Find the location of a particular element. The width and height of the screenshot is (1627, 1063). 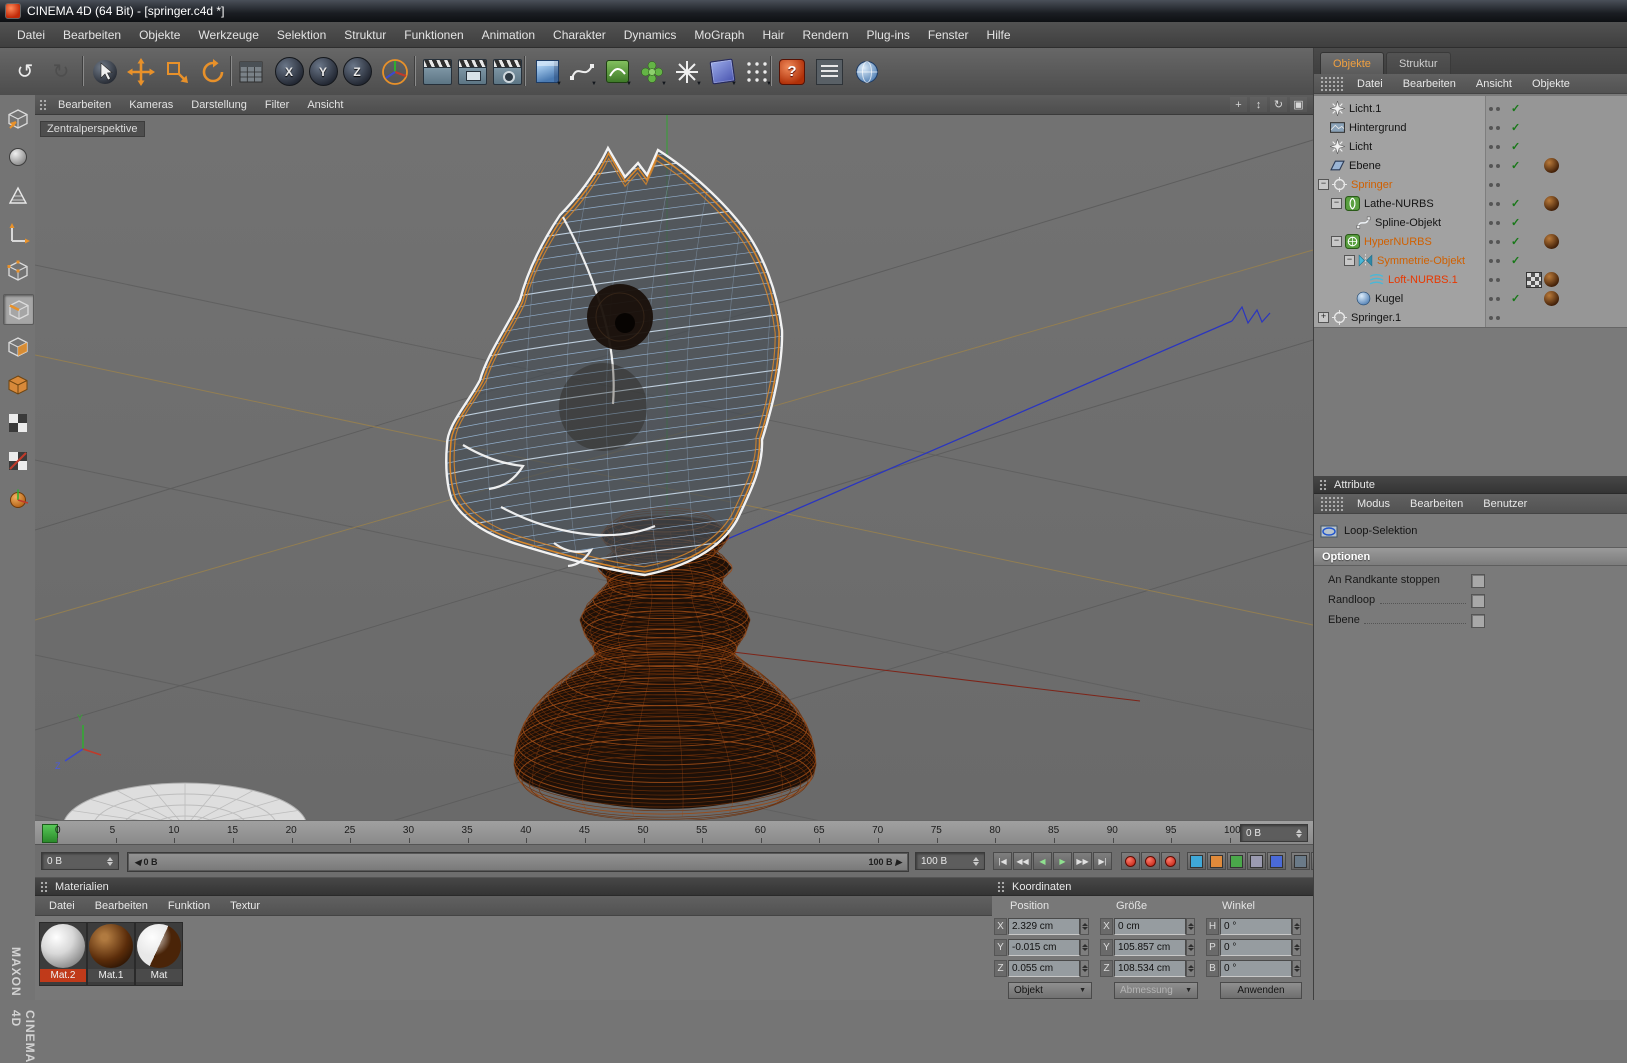

add-modeling-button: ▼ is located at coordinates (652, 71).